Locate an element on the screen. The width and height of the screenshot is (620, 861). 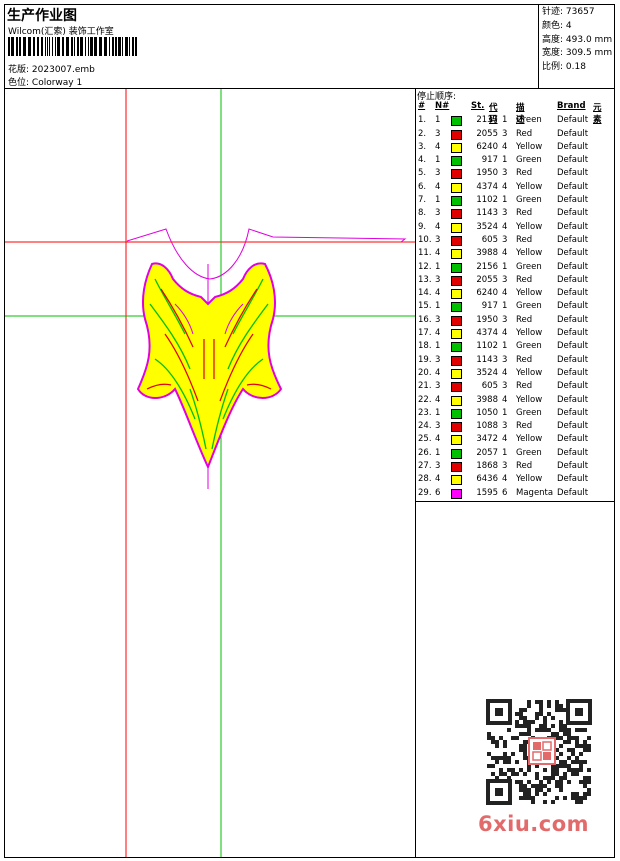
col-brand: Brand is located at coordinates (571, 106).